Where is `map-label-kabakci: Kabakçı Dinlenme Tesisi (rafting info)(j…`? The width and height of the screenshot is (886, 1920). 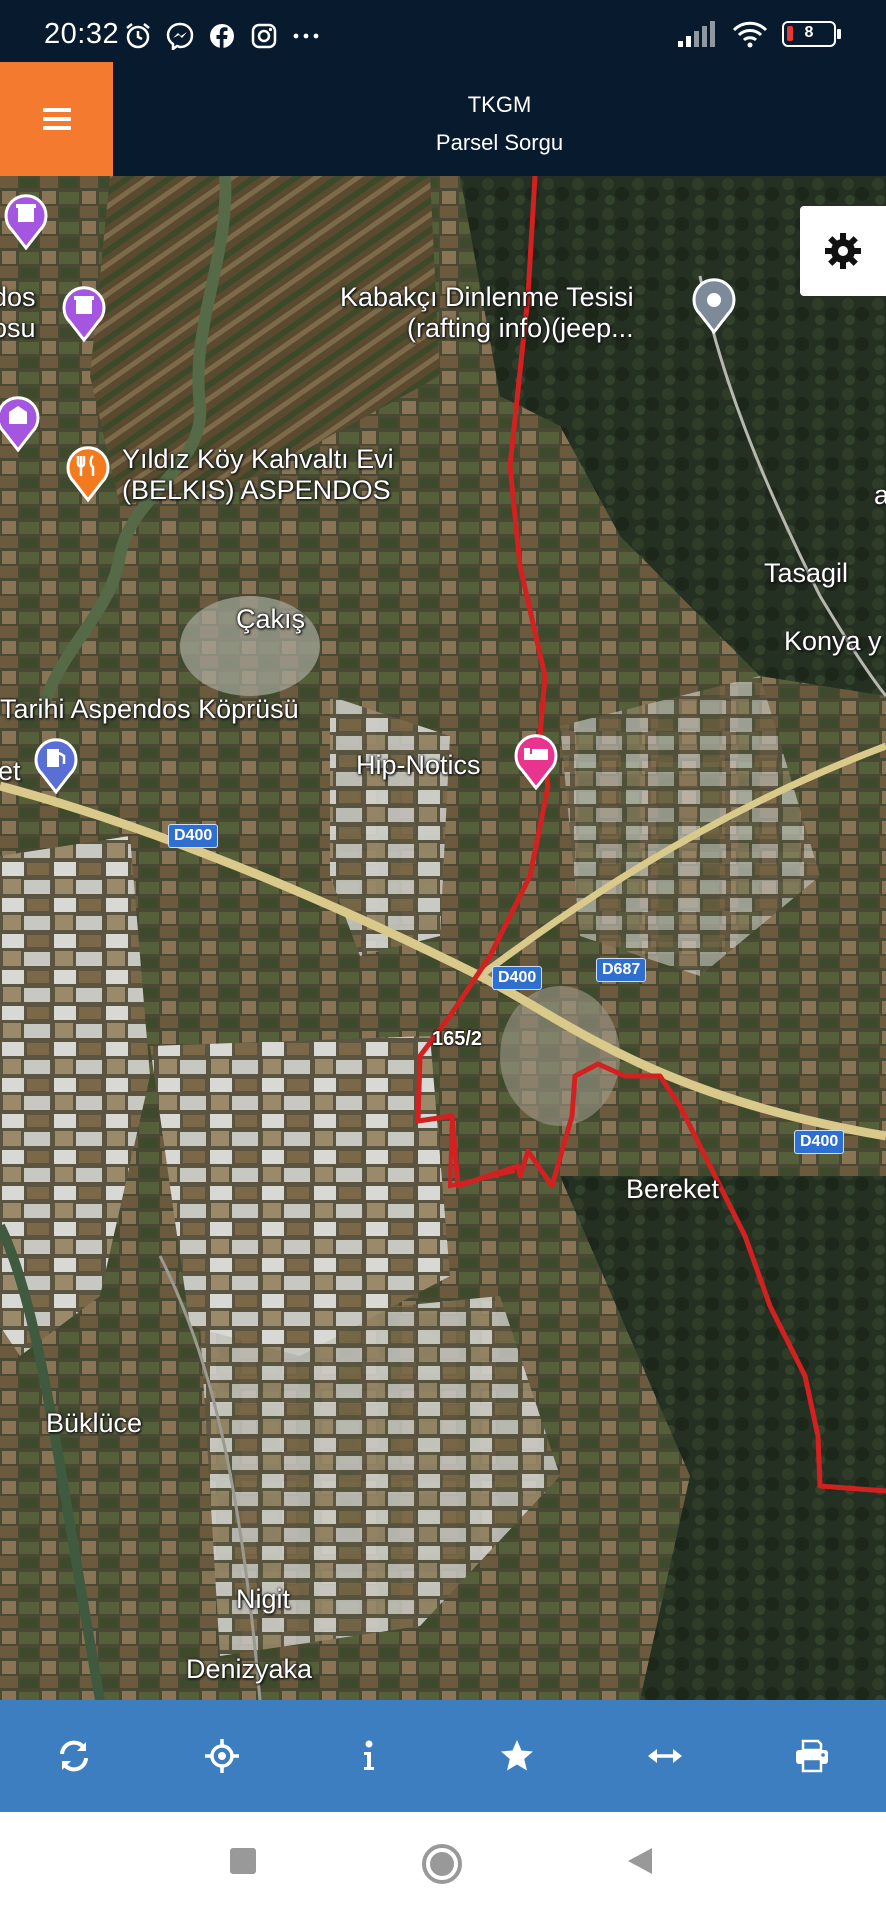 map-label-kabakci: Kabakçı Dinlenme Tesisi (rafting info)(j… is located at coordinates (487, 313).